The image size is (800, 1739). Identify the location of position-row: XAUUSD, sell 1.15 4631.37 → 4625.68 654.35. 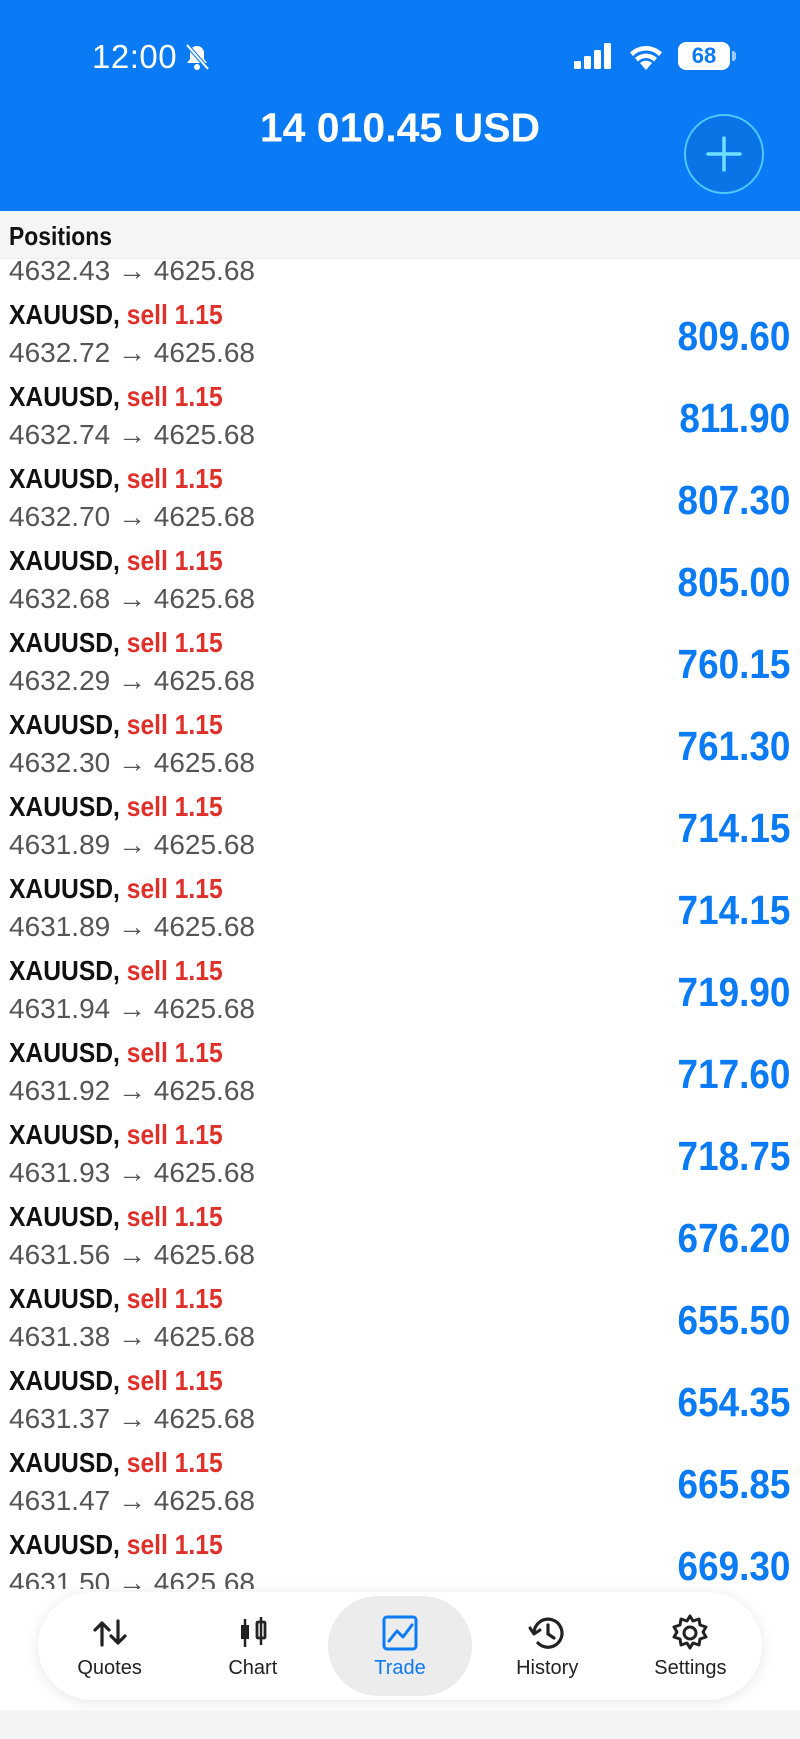
(400, 1391).